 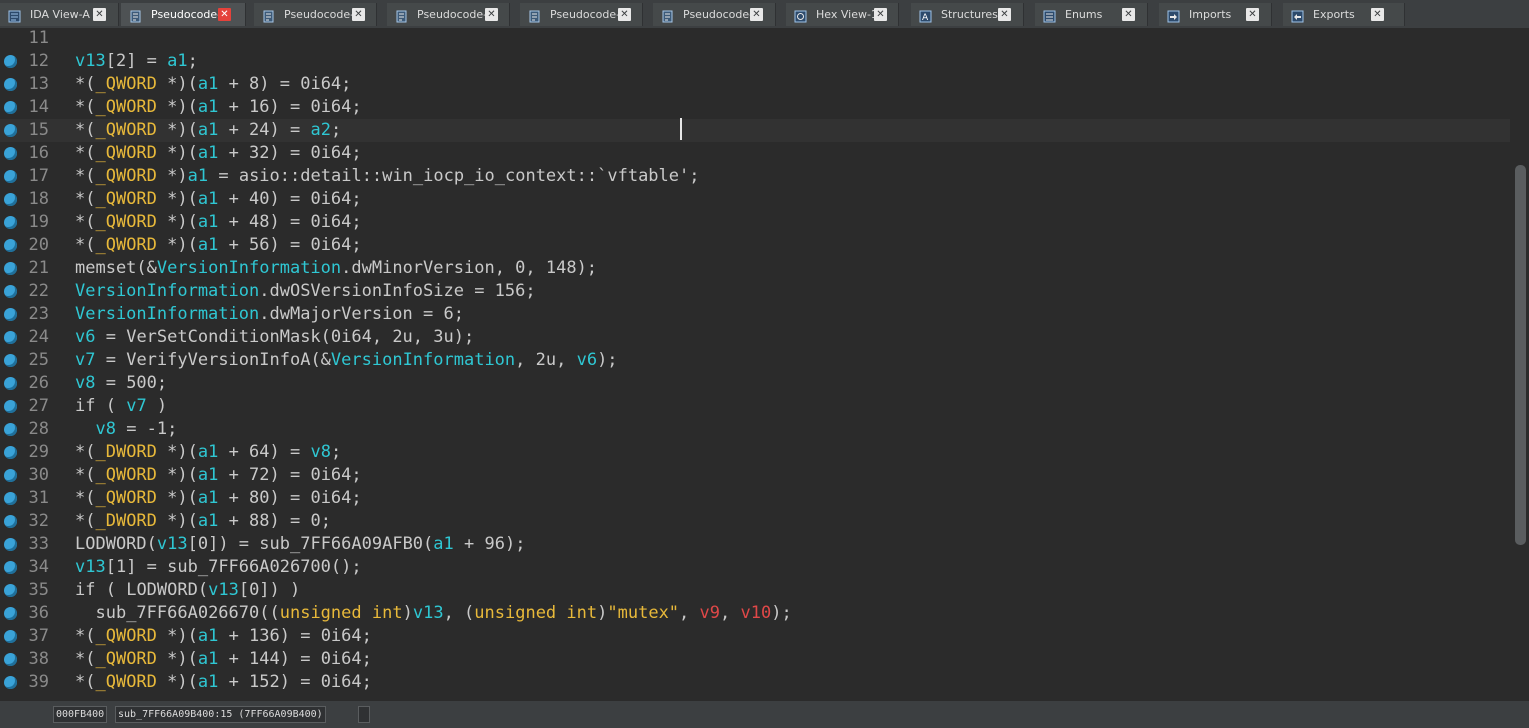 I want to click on tab-structures: A Structures ✕, so click(x=967, y=14).